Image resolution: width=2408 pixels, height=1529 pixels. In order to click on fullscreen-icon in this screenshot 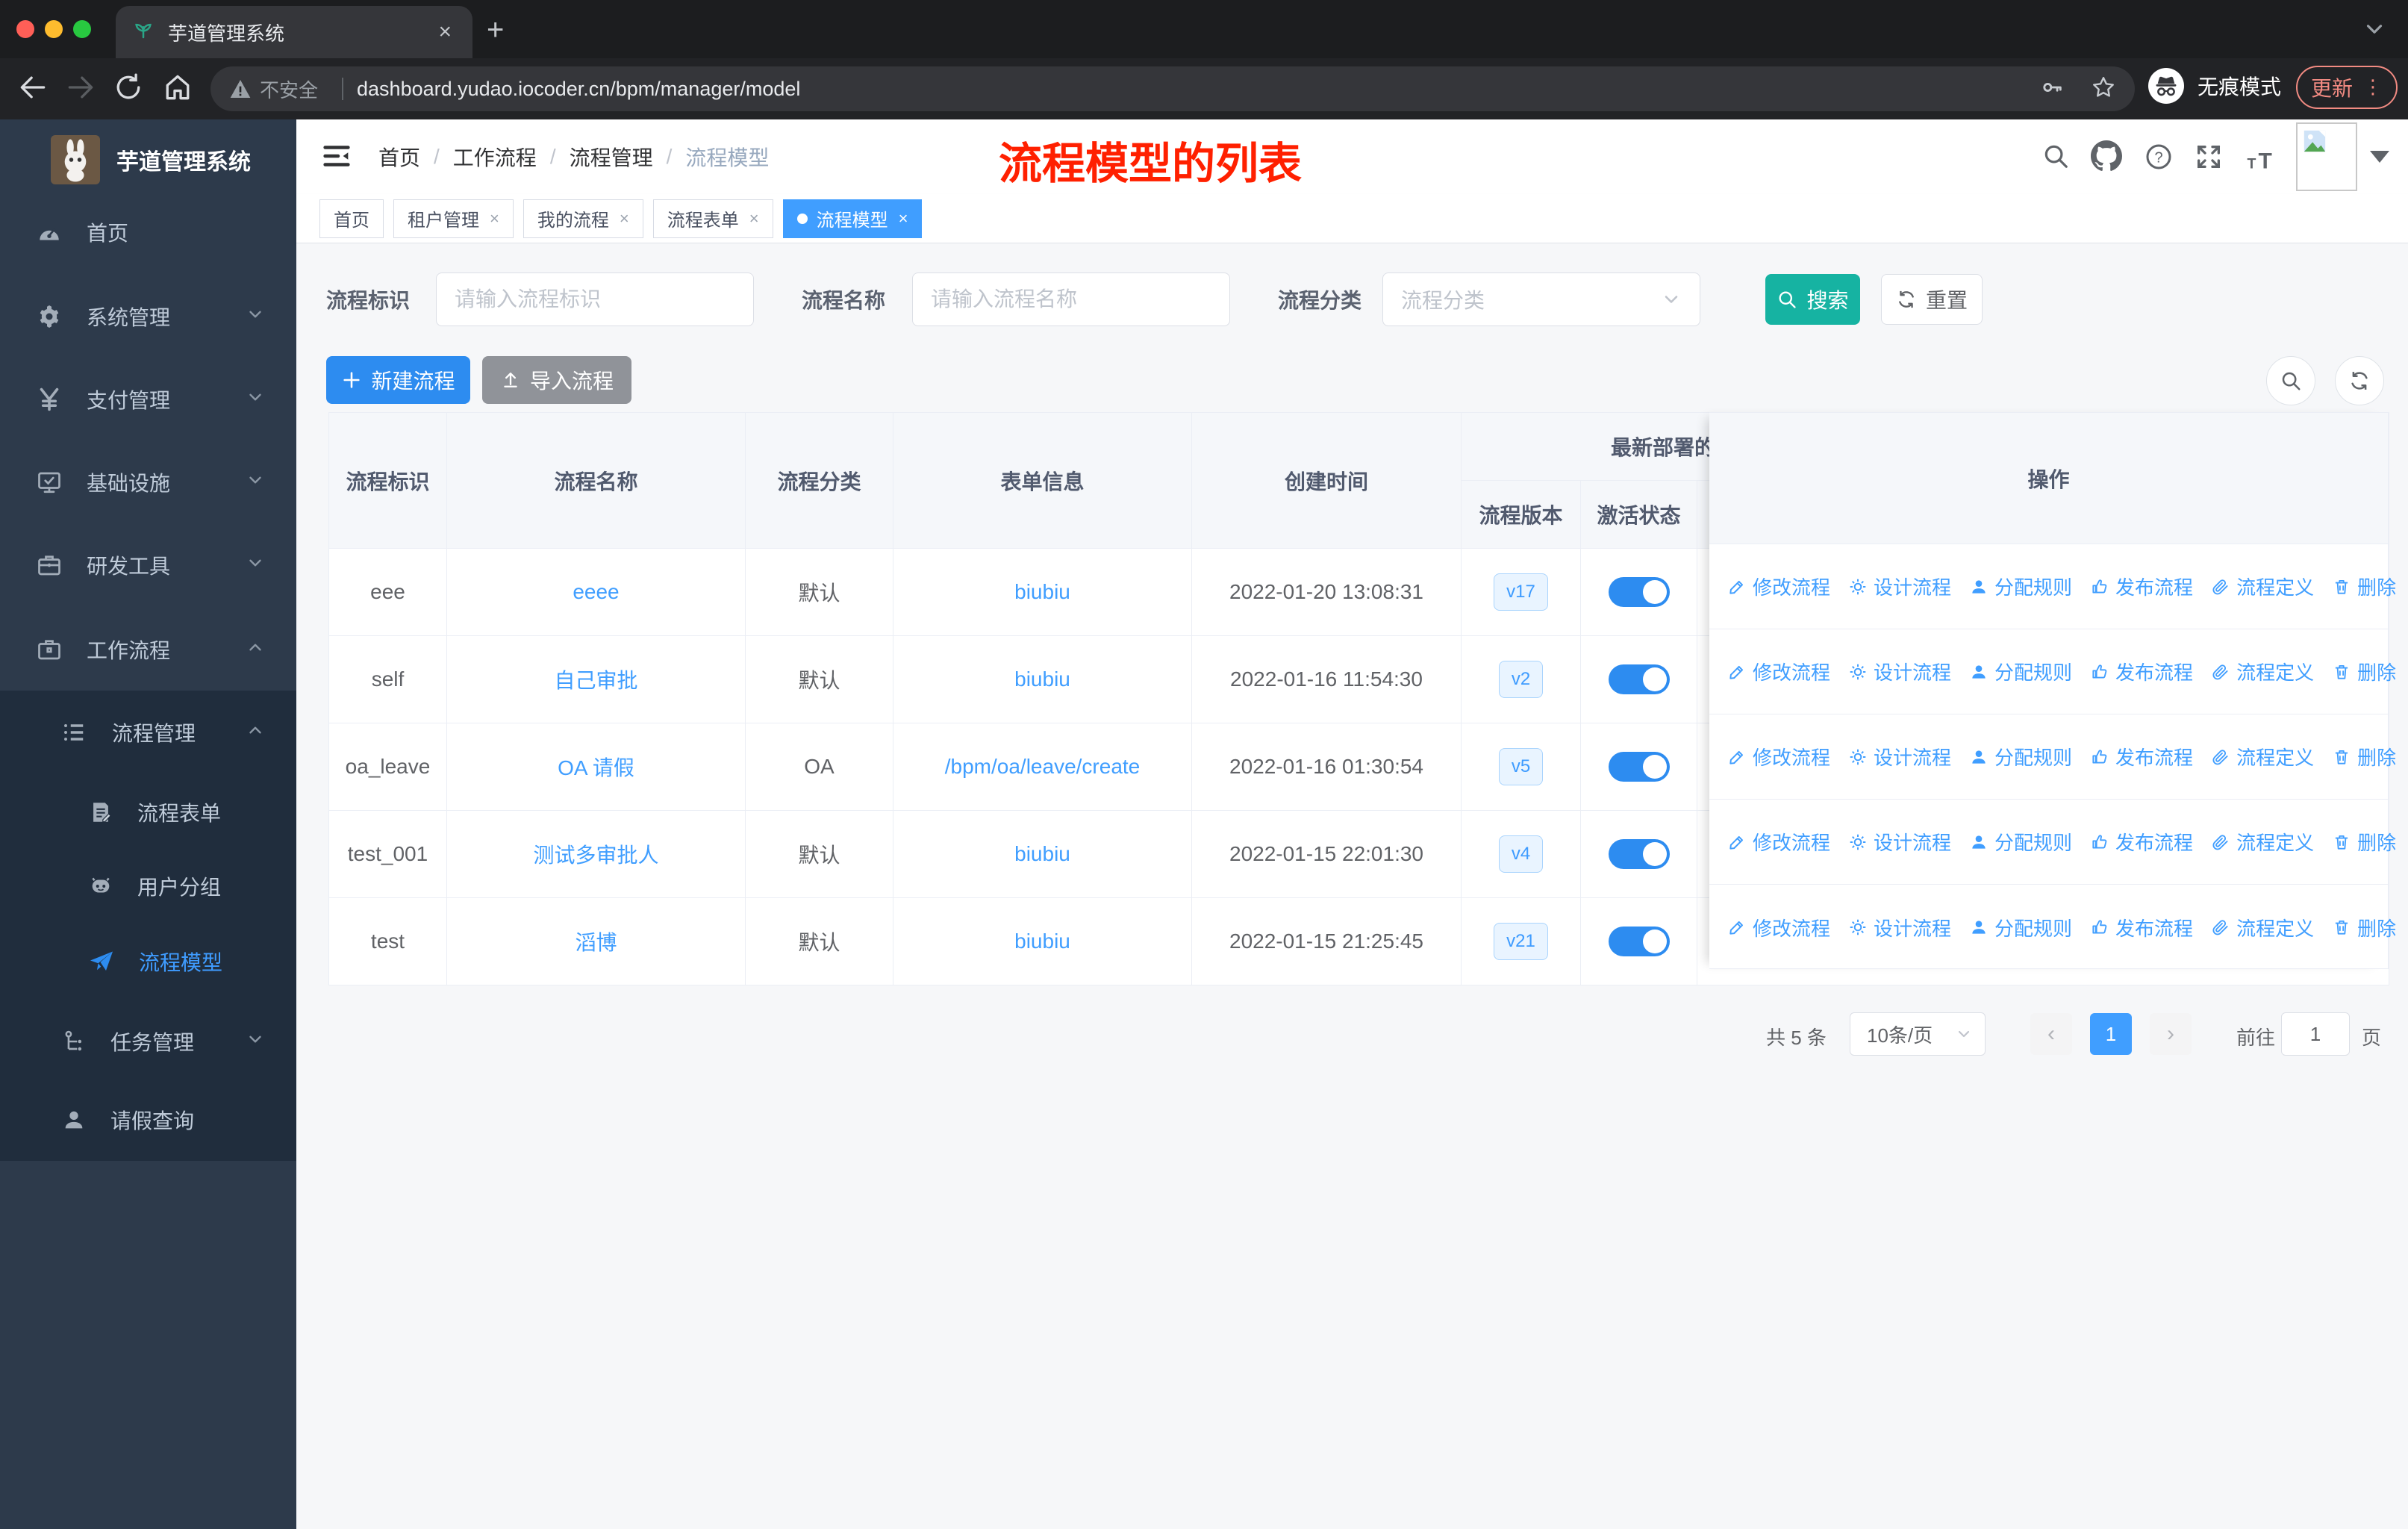, I will do `click(2209, 158)`.